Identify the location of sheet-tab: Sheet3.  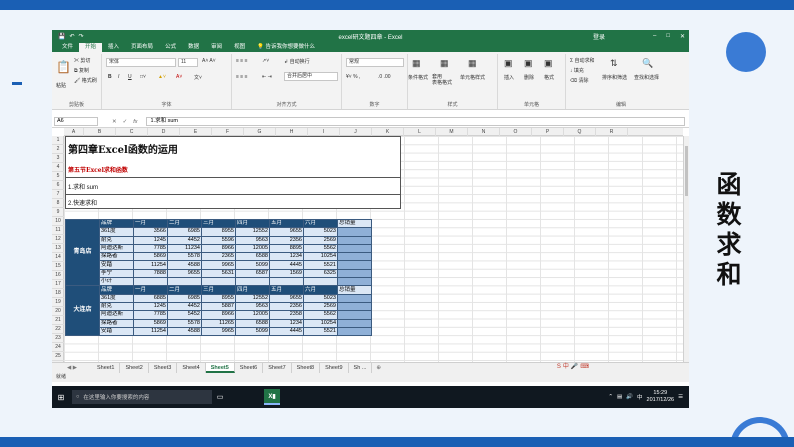
(163, 368).